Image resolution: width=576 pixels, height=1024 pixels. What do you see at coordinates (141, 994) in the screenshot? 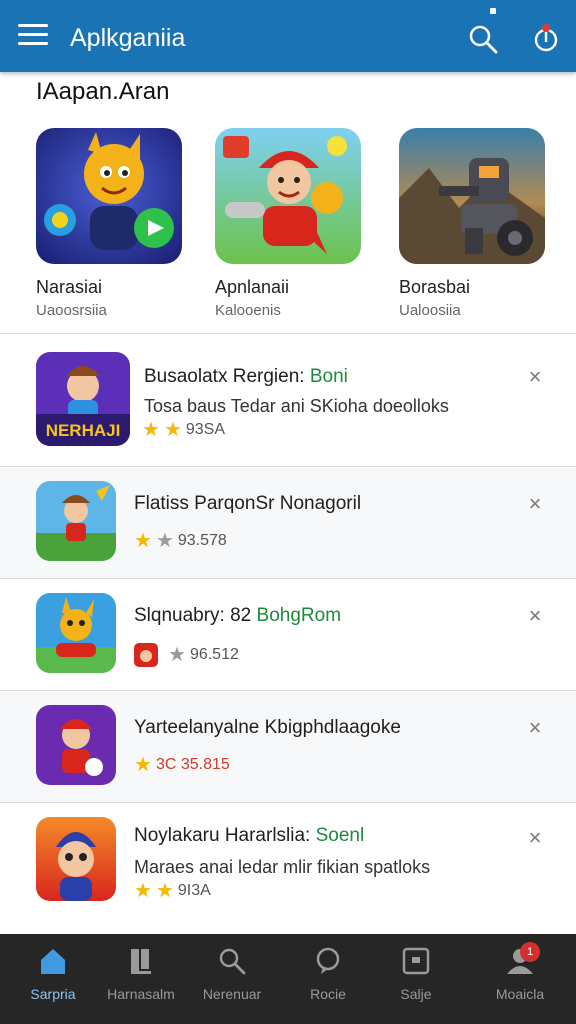
I see `nav-label: Harnasalm` at bounding box center [141, 994].